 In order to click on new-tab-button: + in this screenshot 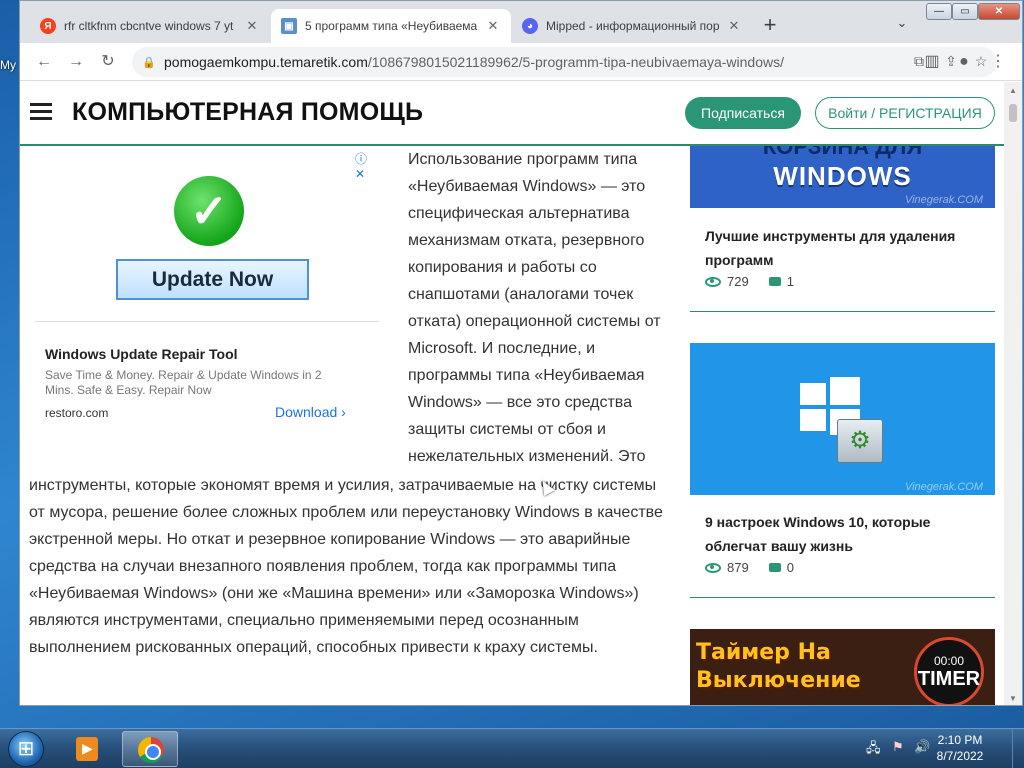, I will do `click(770, 25)`.